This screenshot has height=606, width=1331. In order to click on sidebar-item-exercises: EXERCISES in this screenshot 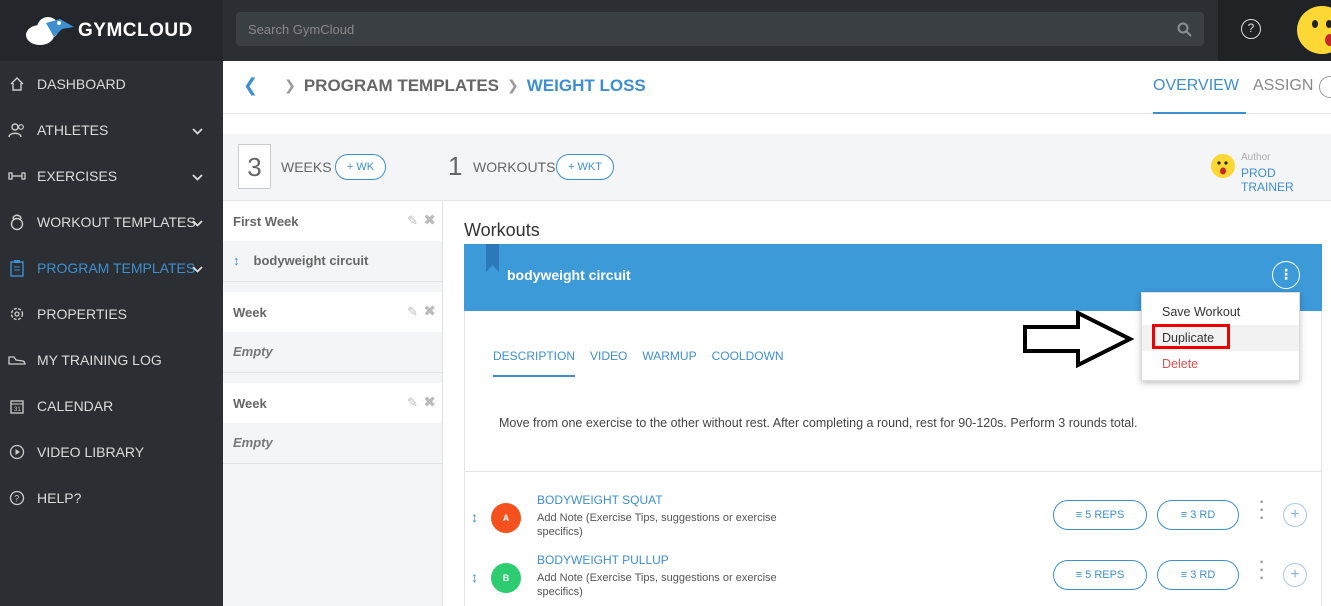, I will do `click(111, 176)`.